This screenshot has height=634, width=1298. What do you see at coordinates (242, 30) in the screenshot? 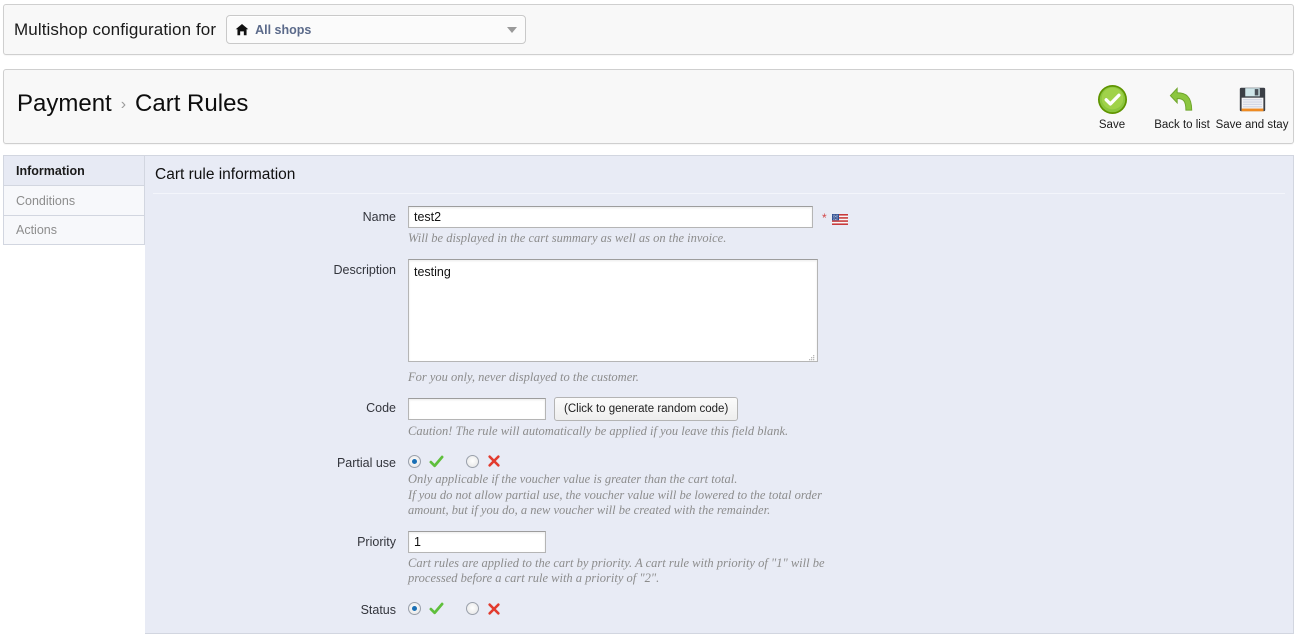
I see `home-icon` at bounding box center [242, 30].